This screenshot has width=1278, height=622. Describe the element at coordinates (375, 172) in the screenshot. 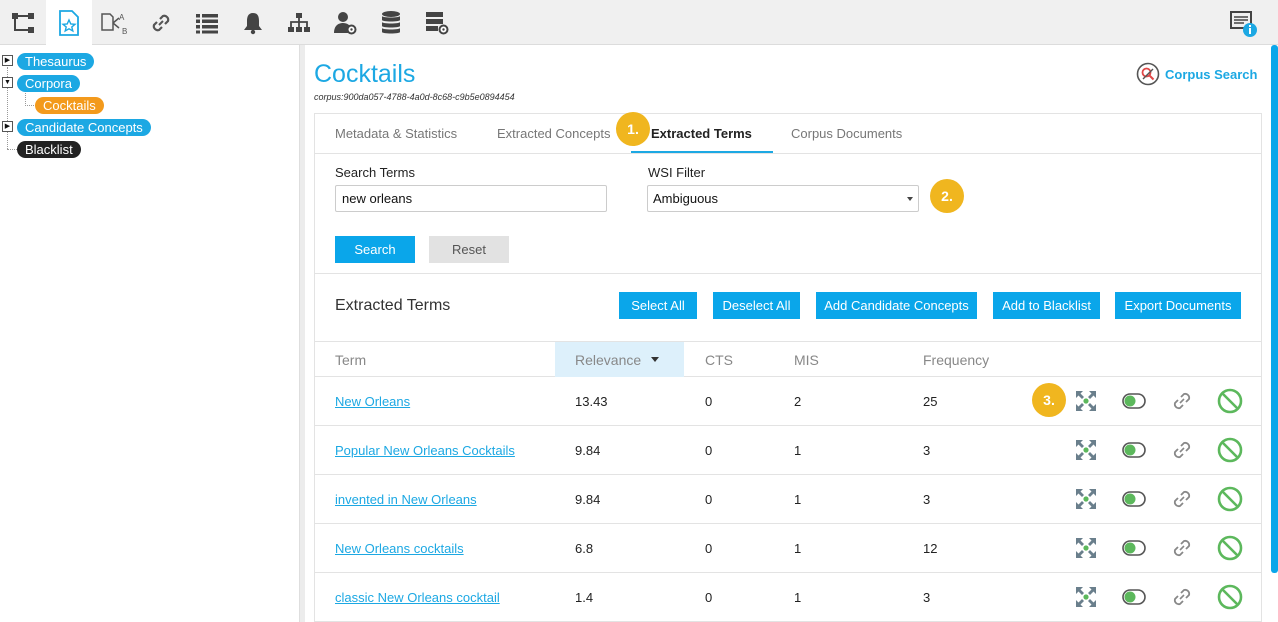

I see `search-terms-label: Search Terms` at that location.